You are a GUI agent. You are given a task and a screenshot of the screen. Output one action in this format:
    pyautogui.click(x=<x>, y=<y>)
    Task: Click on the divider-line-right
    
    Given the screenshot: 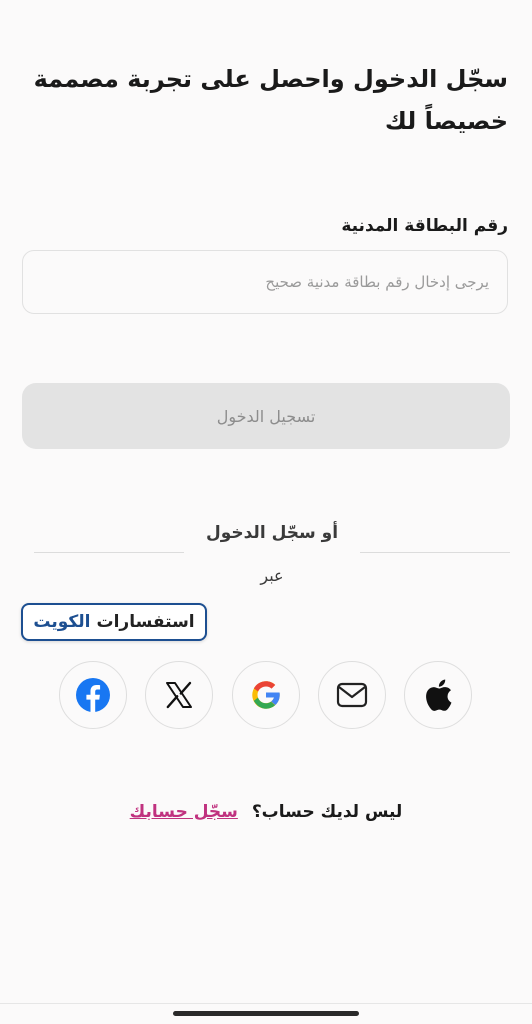 What is the action you would take?
    pyautogui.click(x=435, y=552)
    